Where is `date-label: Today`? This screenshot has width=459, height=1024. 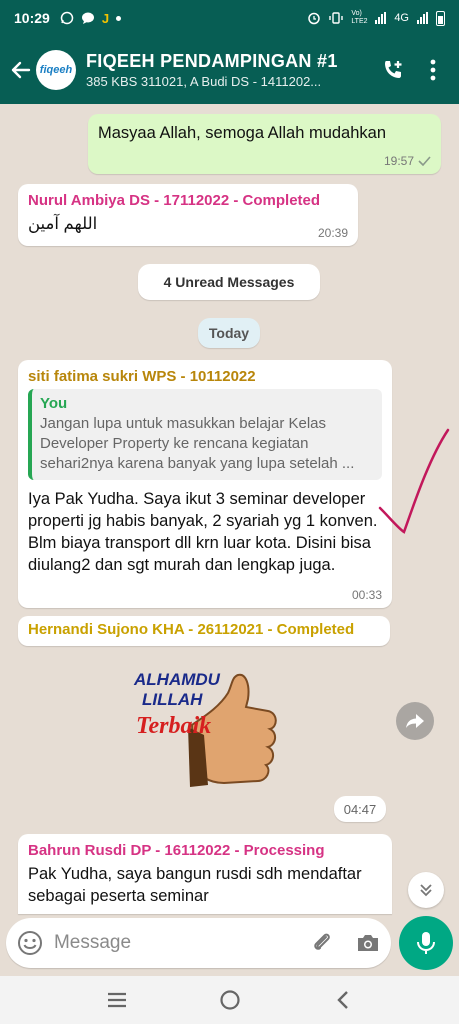
date-label: Today is located at coordinates (229, 333).